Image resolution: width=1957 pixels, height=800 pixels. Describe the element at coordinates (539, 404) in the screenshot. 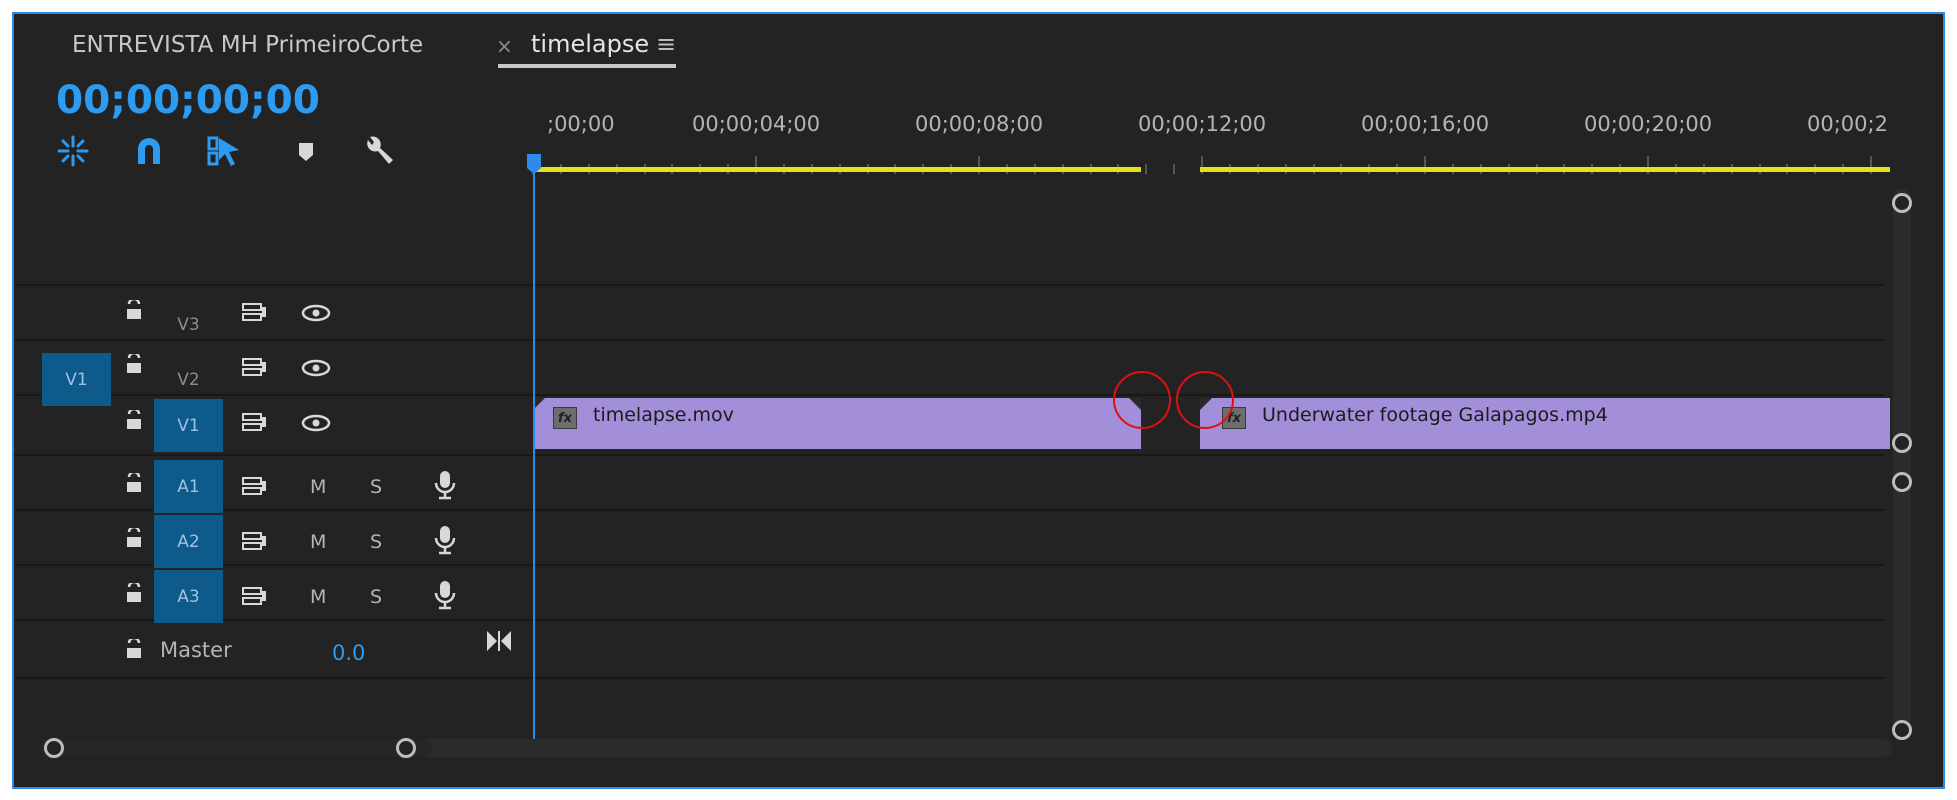

I see `clip-corner-icon` at that location.